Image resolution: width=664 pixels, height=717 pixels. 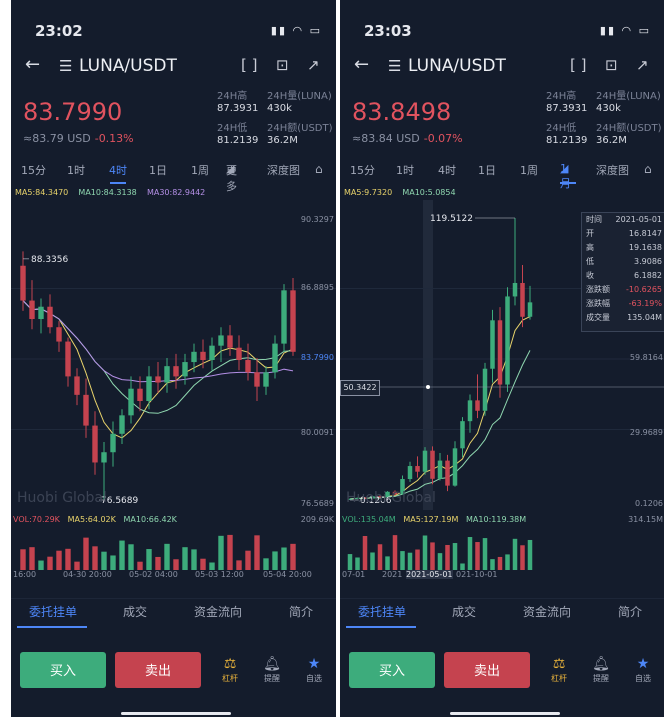 What do you see at coordinates (59, 31) in the screenshot?
I see `status-time: 23:02` at bounding box center [59, 31].